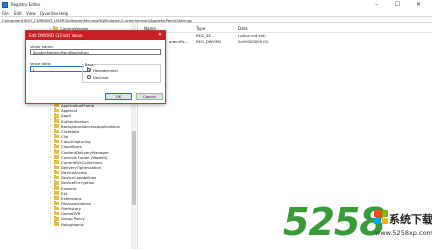 The image size is (432, 249). I want to click on windows-logo-icon, so click(381, 217).